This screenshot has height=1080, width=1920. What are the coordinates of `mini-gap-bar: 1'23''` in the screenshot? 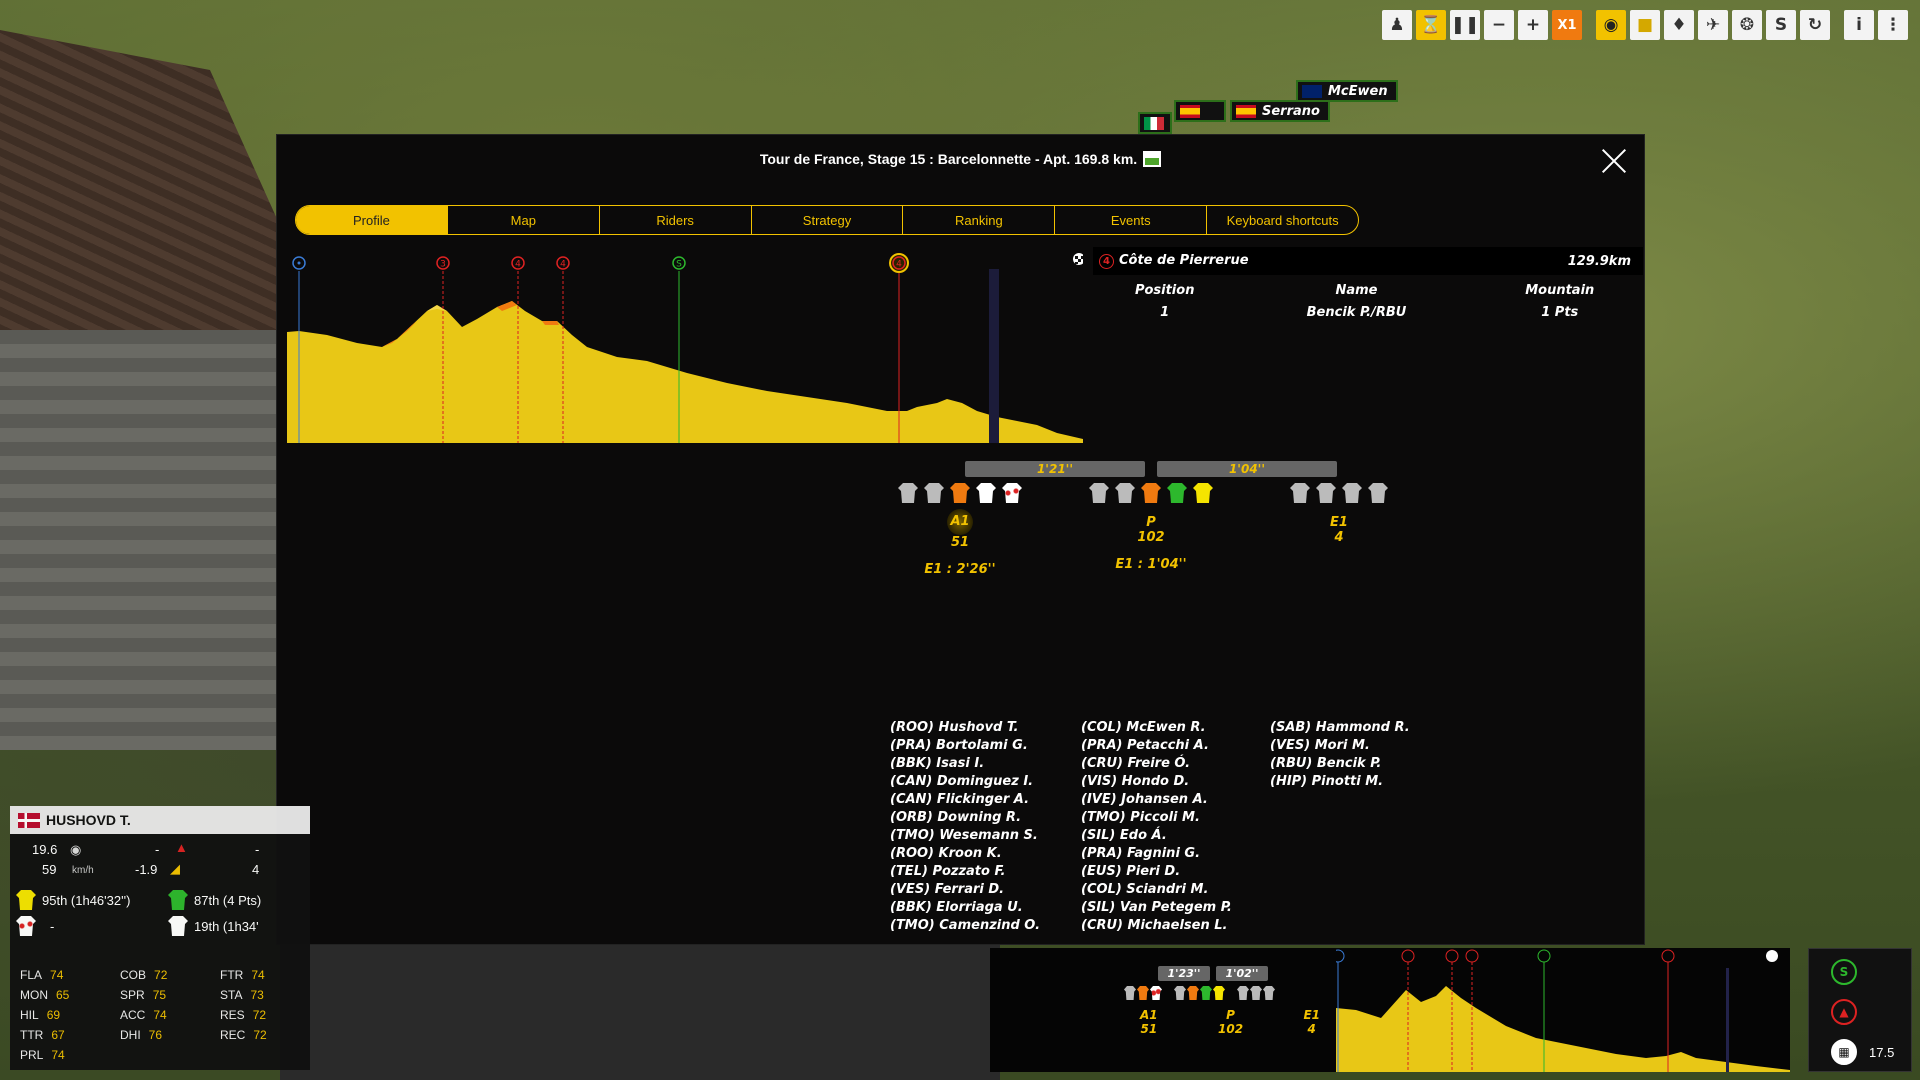 It's located at (1184, 973).